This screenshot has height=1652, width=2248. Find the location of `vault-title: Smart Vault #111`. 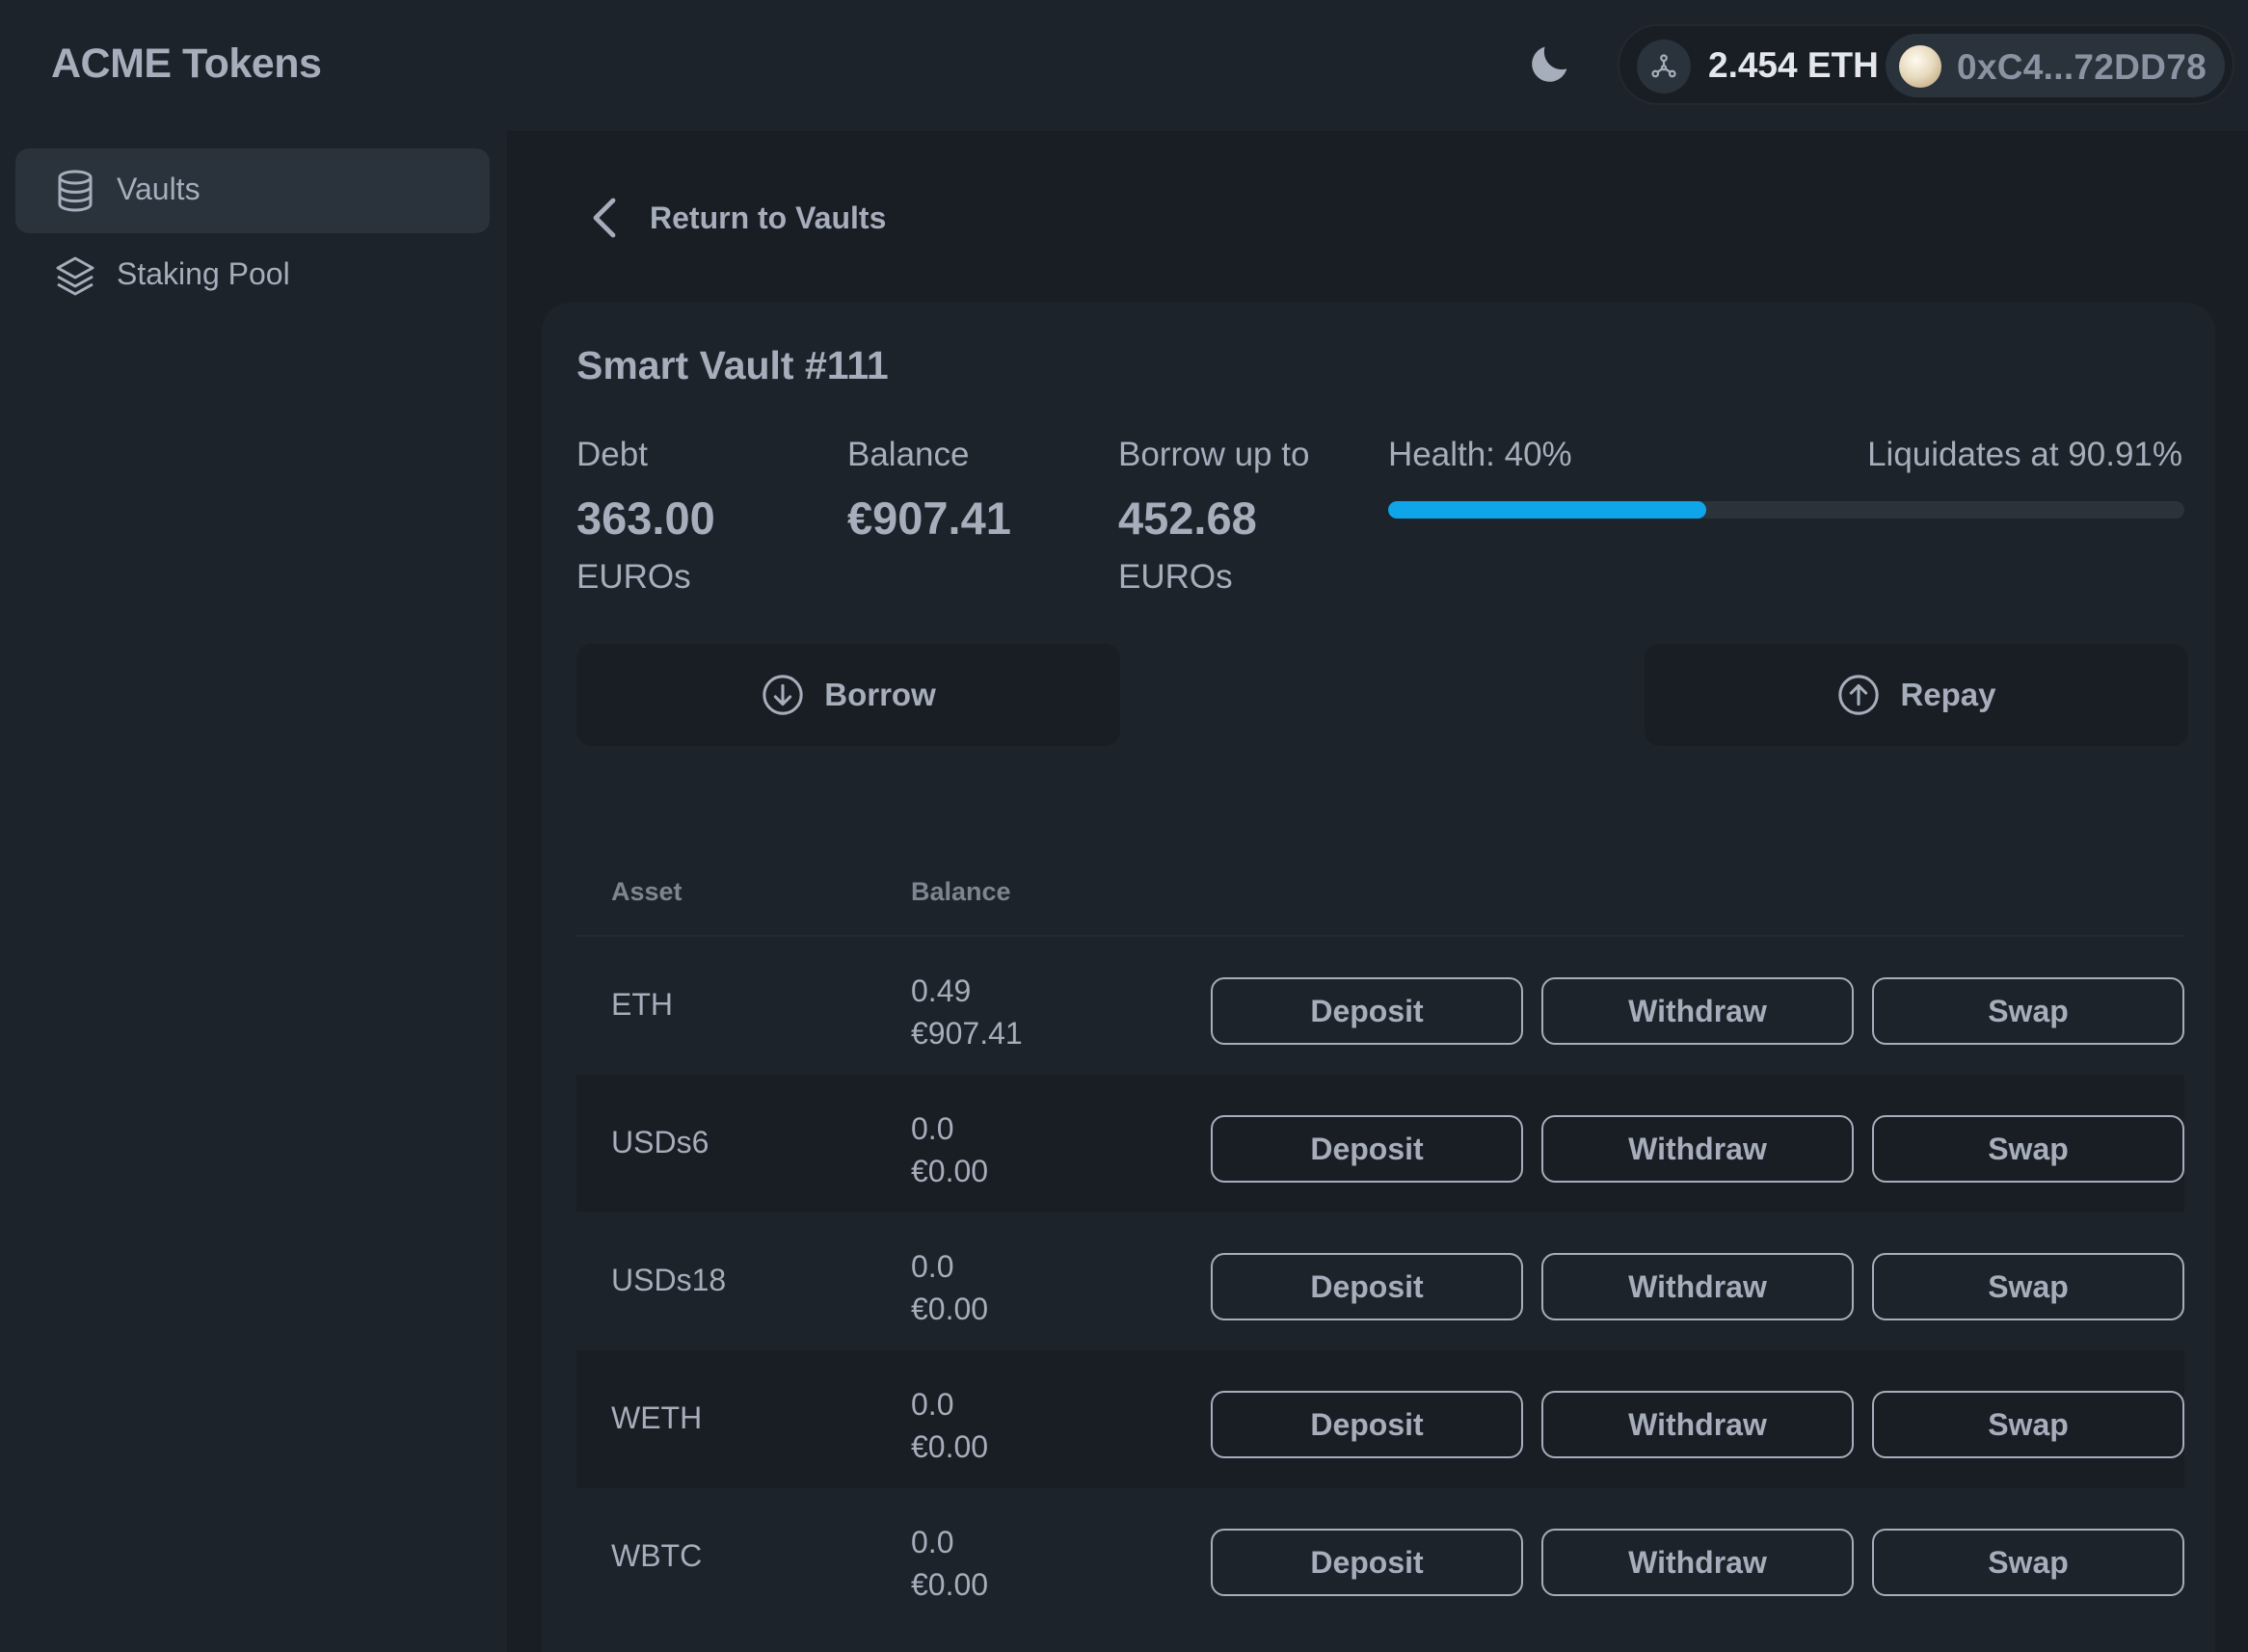

vault-title: Smart Vault #111 is located at coordinates (732, 365).